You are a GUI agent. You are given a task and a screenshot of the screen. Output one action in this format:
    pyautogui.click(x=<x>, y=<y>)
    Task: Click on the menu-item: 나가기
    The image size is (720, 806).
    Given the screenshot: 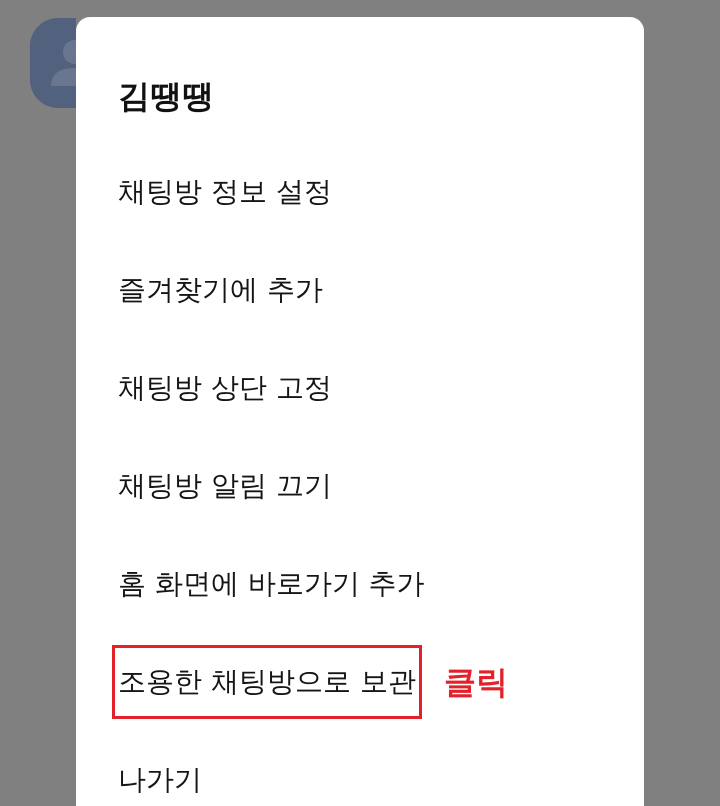 What is the action you would take?
    pyautogui.click(x=160, y=780)
    